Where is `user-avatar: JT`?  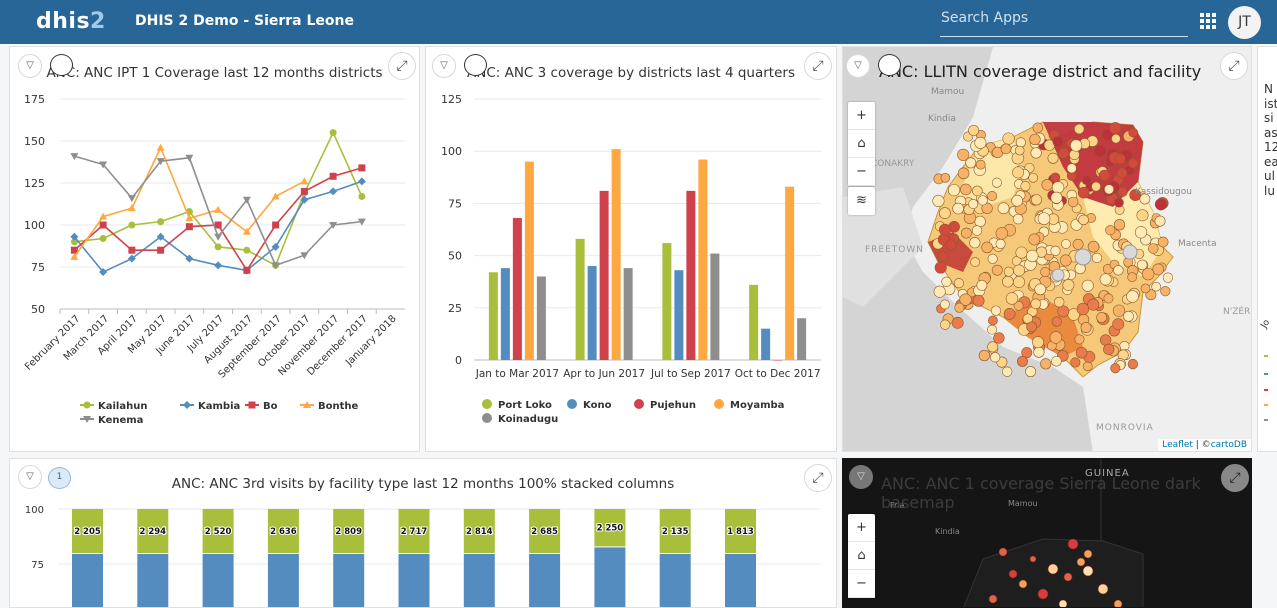
user-avatar: JT is located at coordinates (1244, 22).